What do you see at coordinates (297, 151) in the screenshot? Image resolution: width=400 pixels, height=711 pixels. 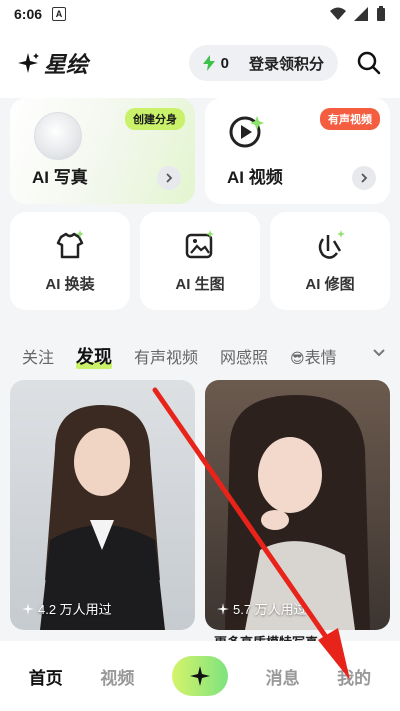 I see `ai-video-card: 有声视频 AI 视频` at bounding box center [297, 151].